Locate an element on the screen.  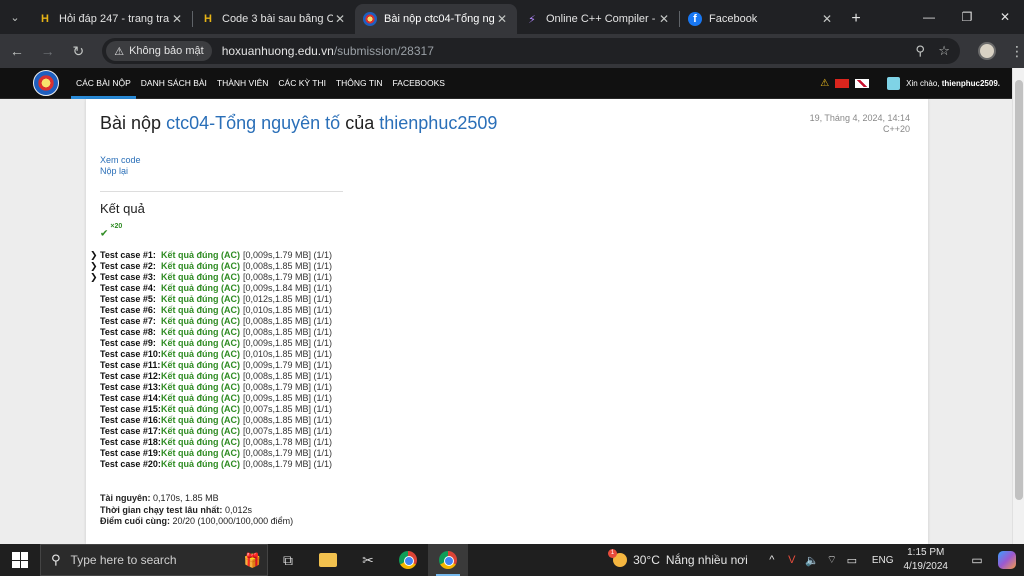
windows-logo-icon is located at coordinates (20, 560).